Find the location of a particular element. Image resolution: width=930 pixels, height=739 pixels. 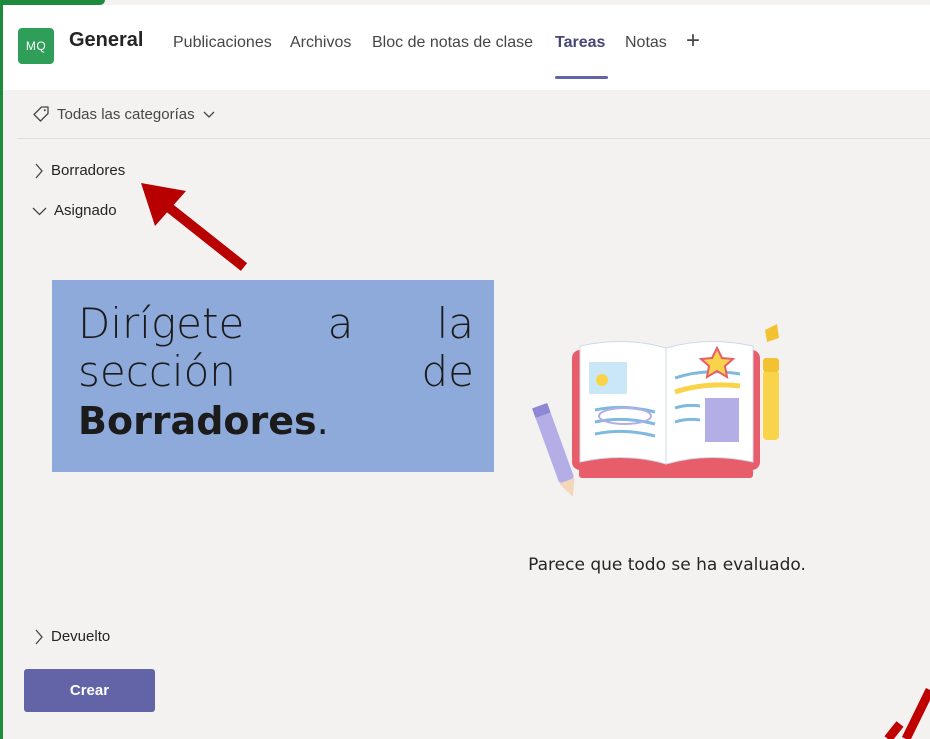

red-arrow is located at coordinates (194, 227).